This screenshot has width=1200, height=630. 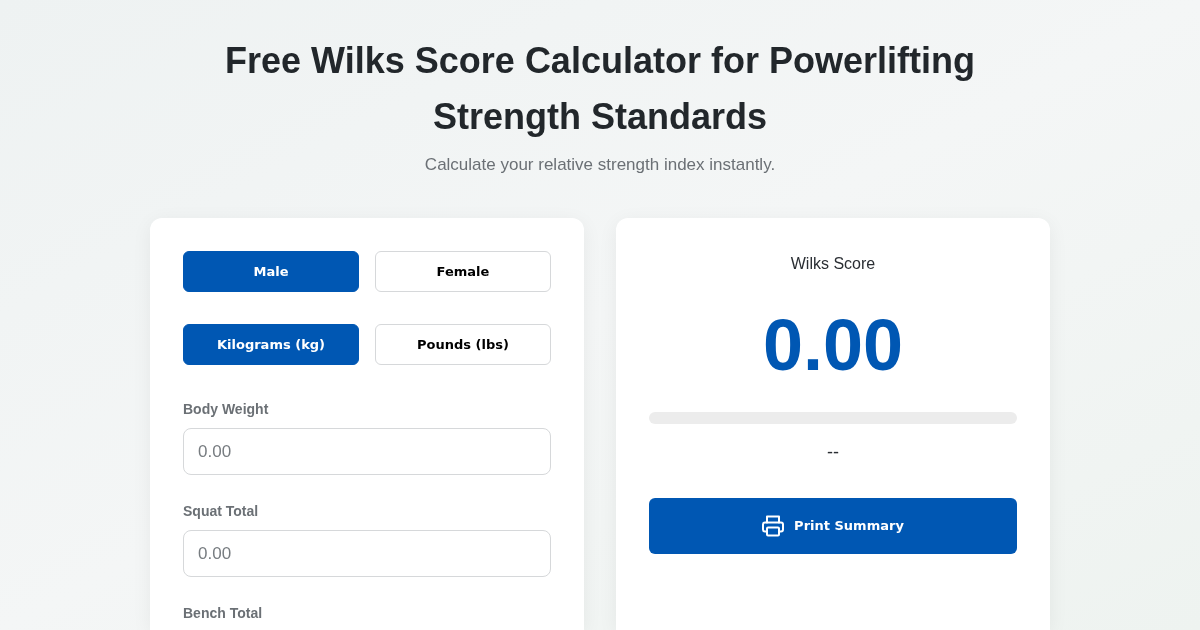 I want to click on page-title: Free Wilks Score Calculator for Powerlifting Strength Standards, so click(x=600, y=89).